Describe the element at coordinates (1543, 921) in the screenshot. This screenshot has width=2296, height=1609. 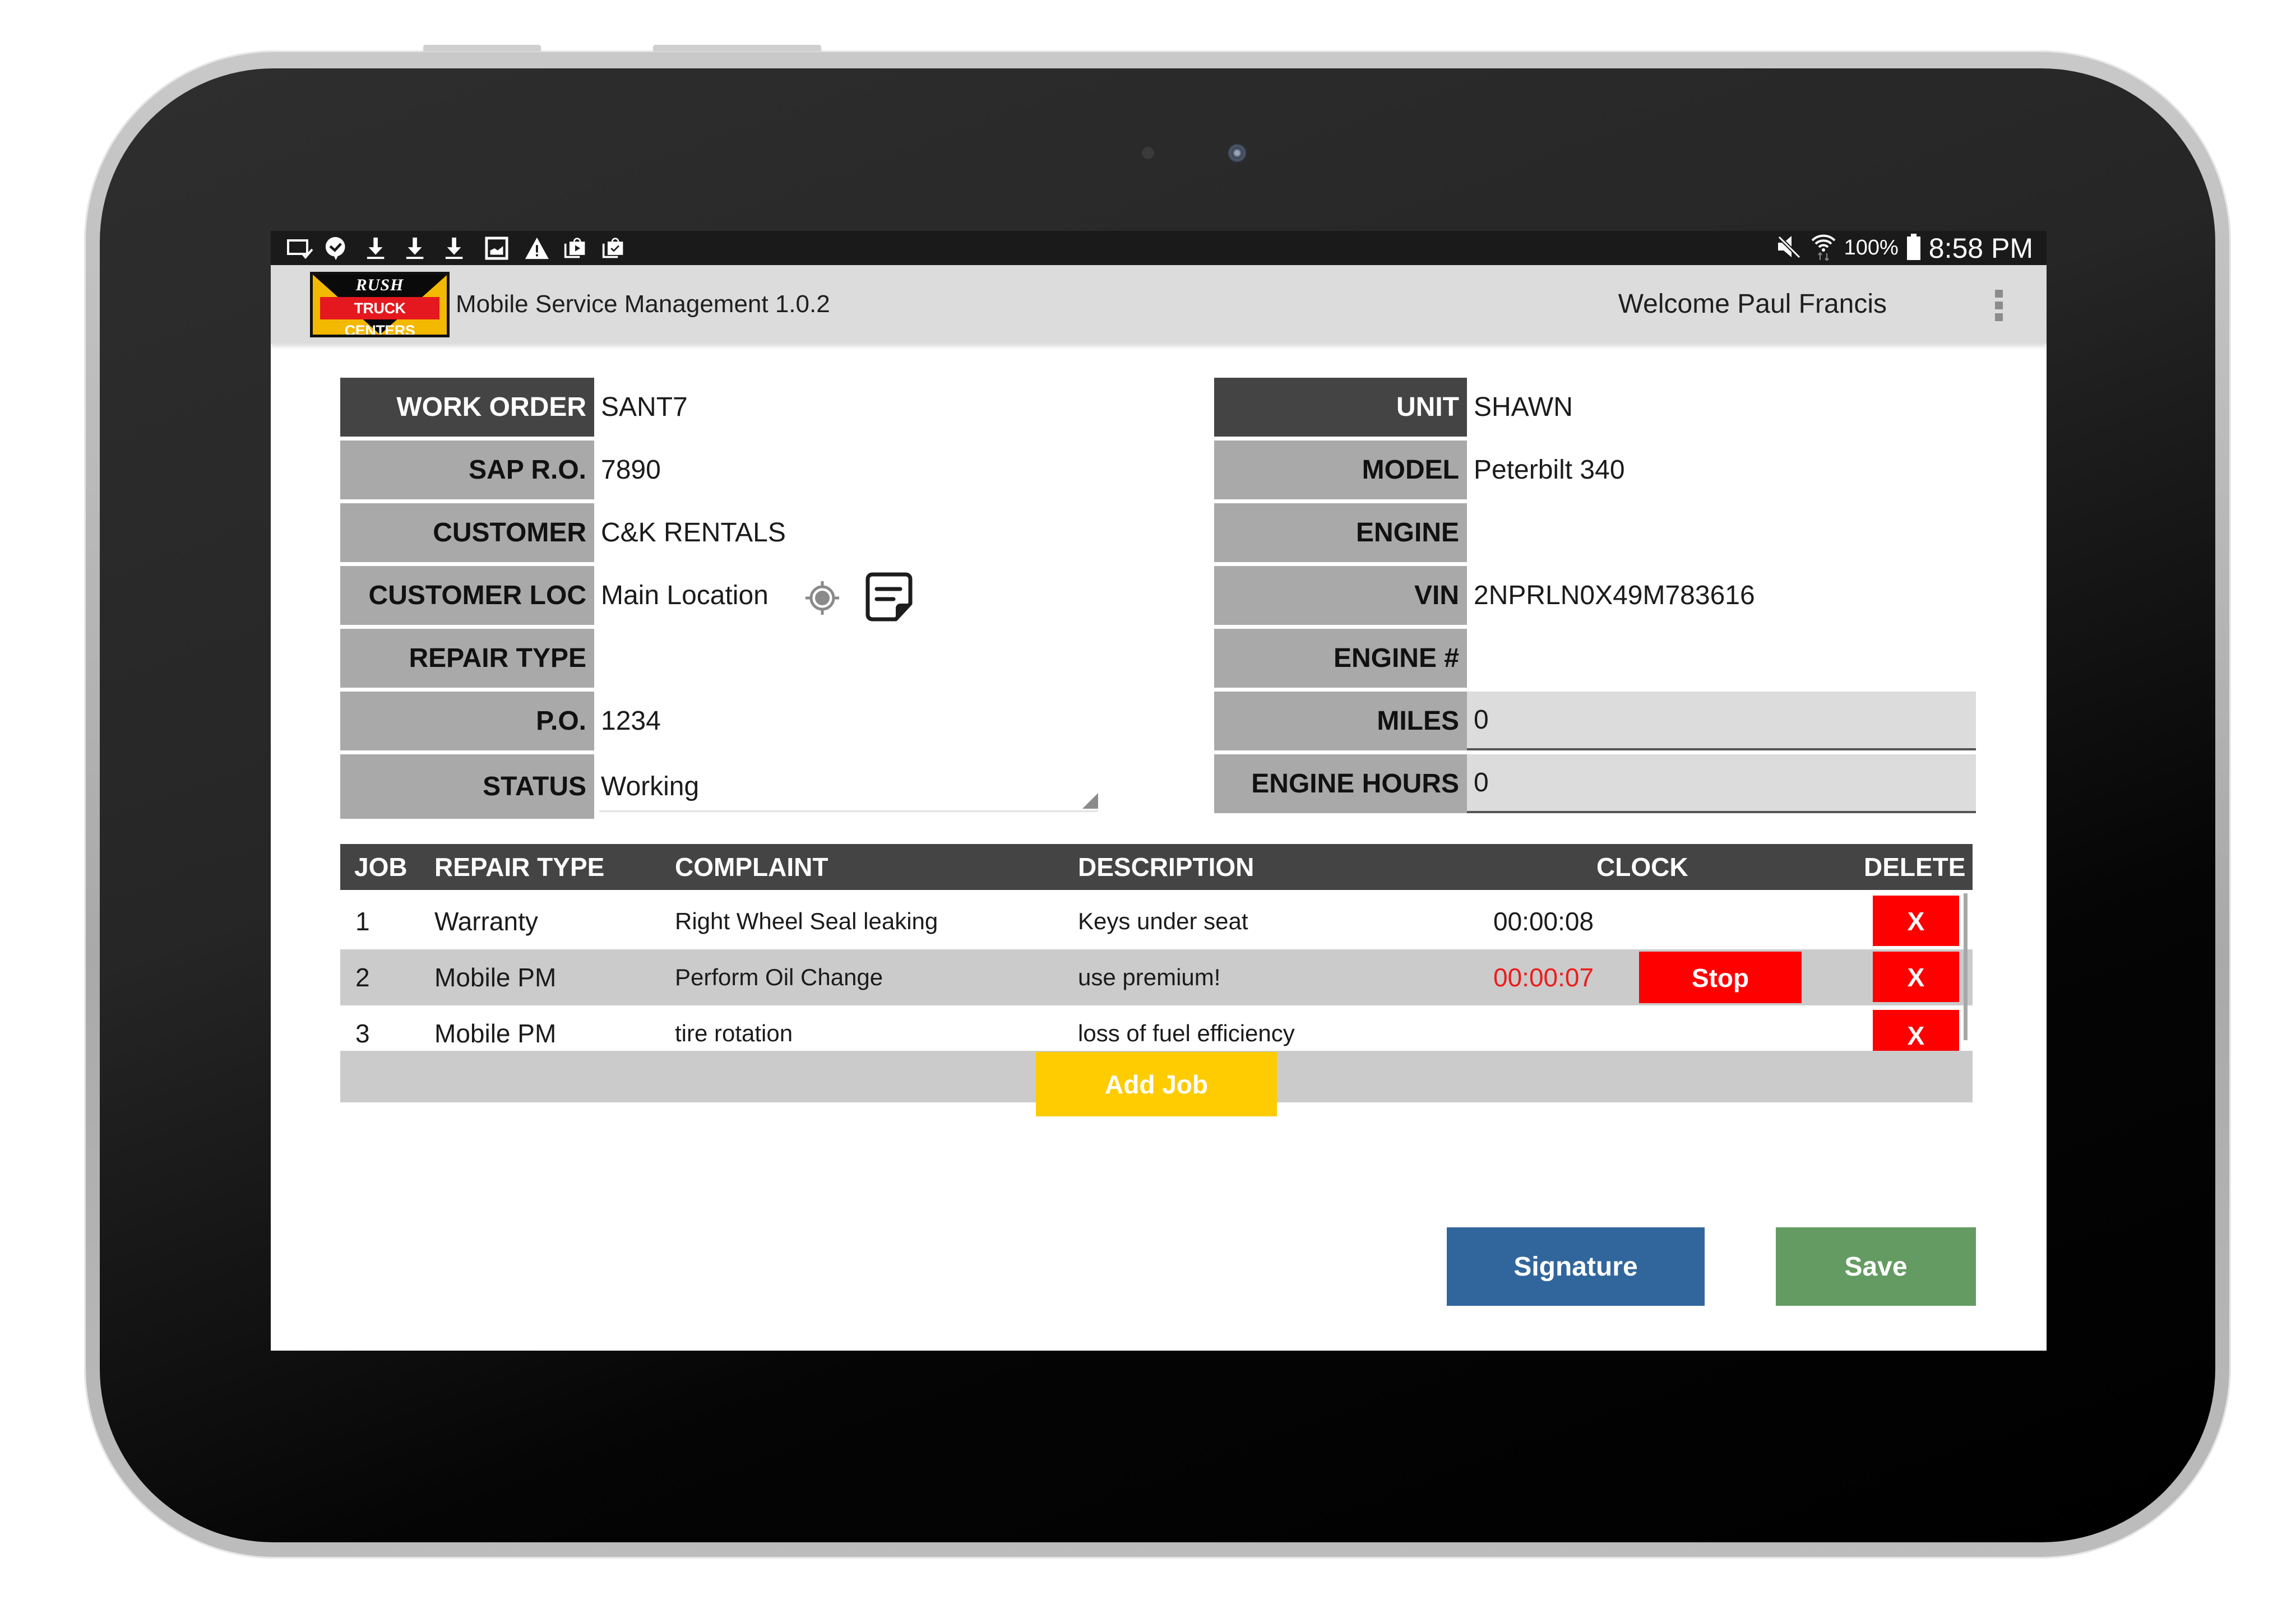
I see `job-clock: 00:00:08` at that location.